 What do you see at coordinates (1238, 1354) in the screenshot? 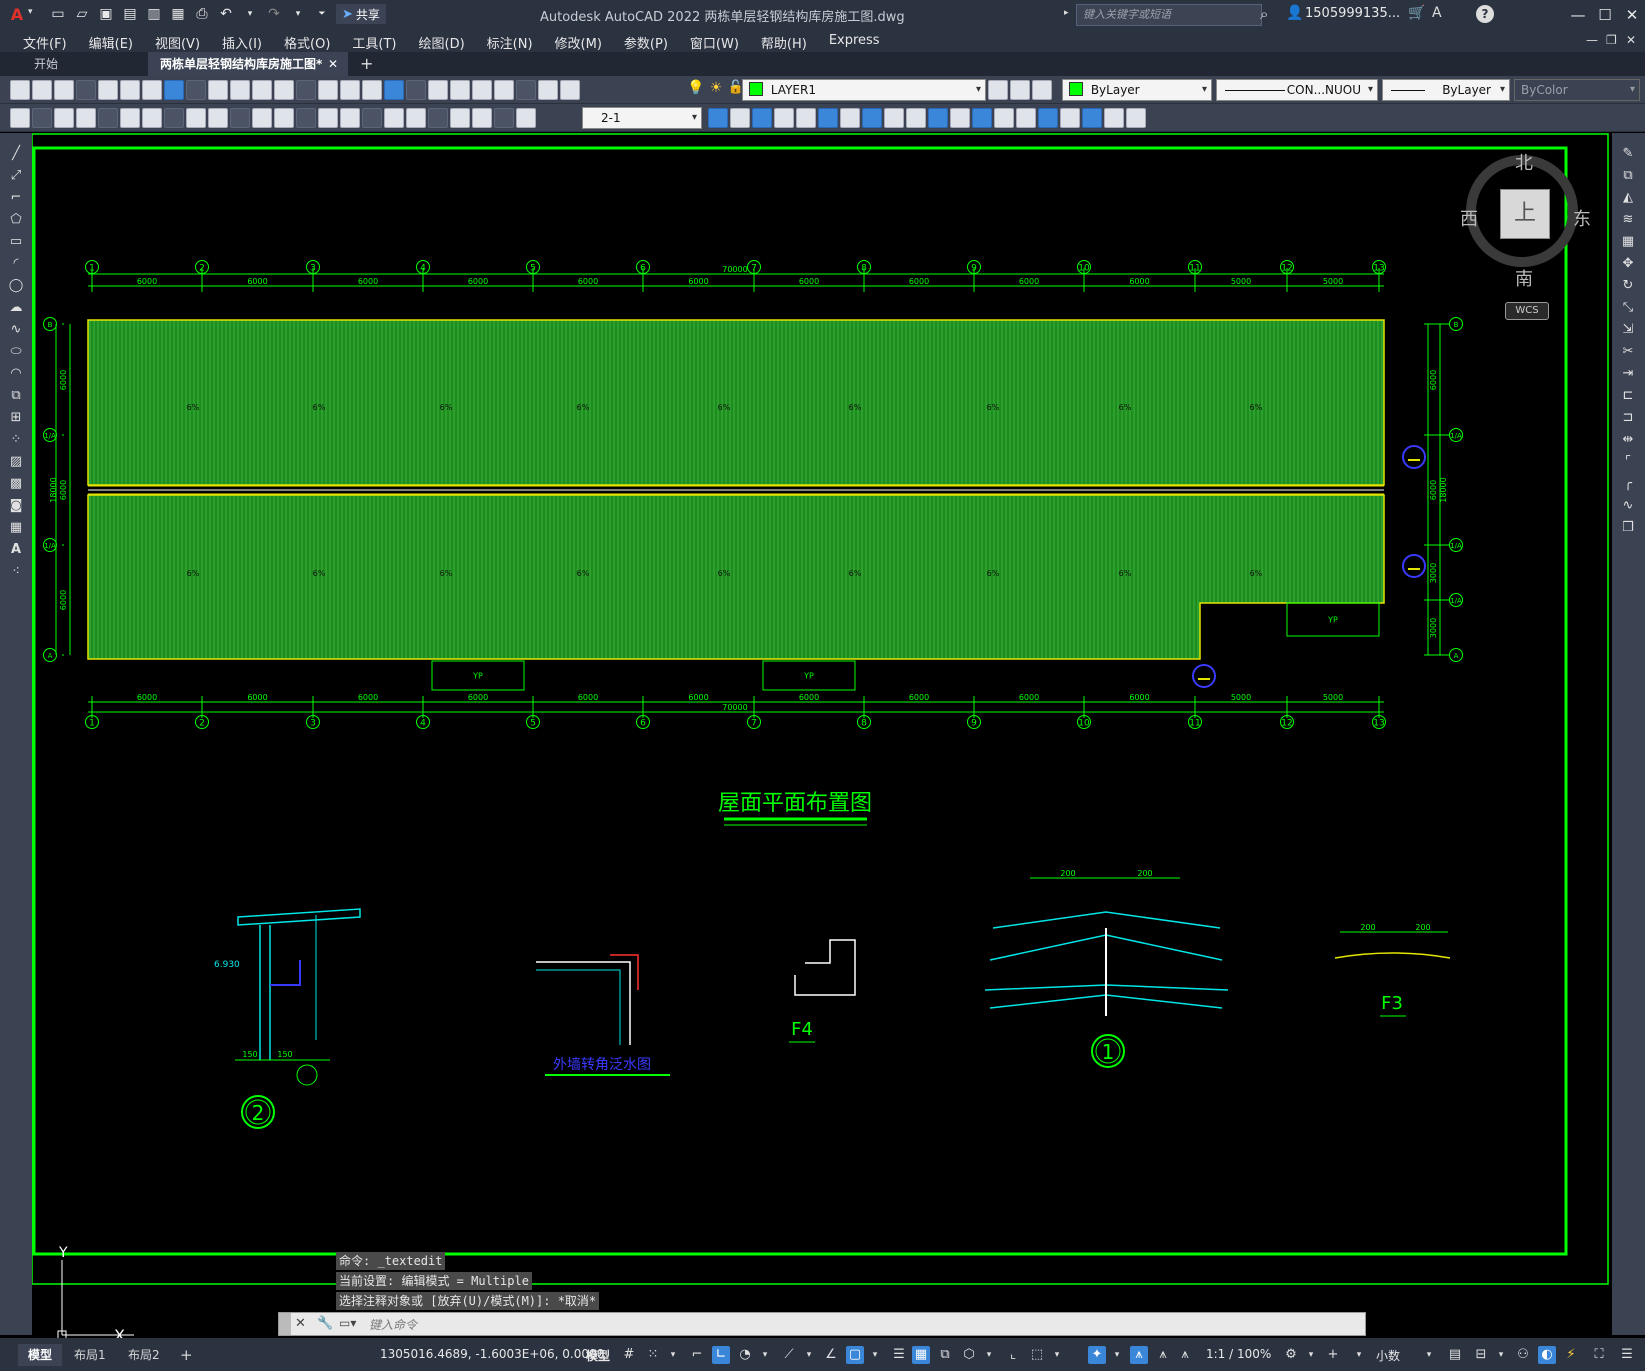
I see `annotation-scale-value: 1:1 / 100%` at bounding box center [1238, 1354].